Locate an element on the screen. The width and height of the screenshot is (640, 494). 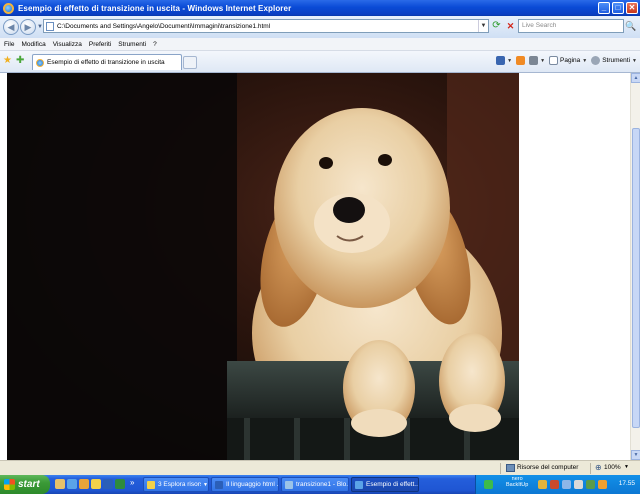
clock: 17.55 is located at coordinates (627, 483).